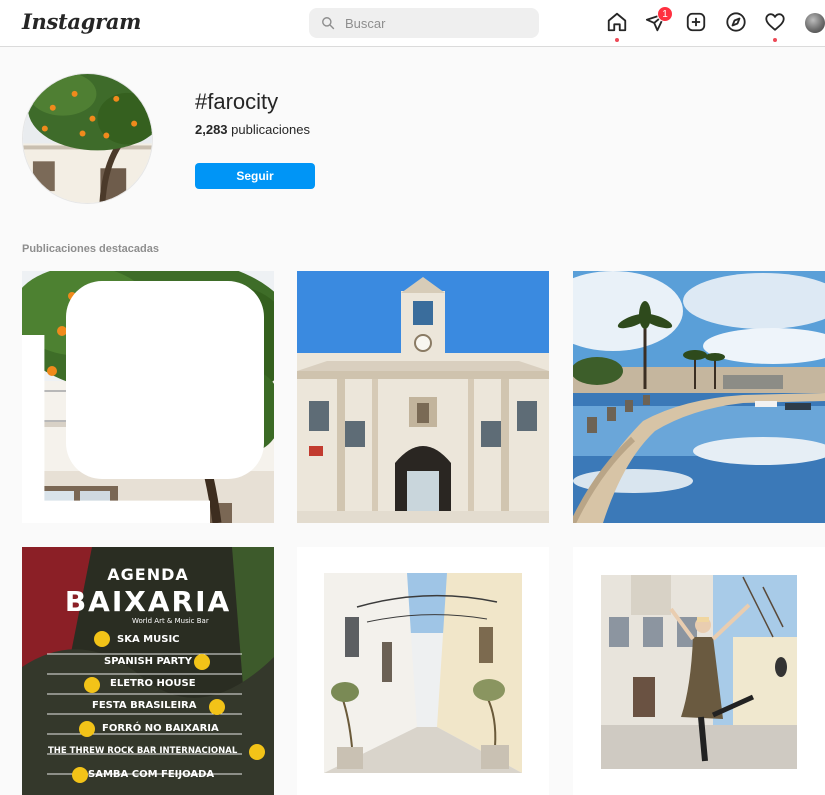 The height and width of the screenshot is (795, 825). What do you see at coordinates (148, 574) in the screenshot?
I see `poster-title: AGENDA` at bounding box center [148, 574].